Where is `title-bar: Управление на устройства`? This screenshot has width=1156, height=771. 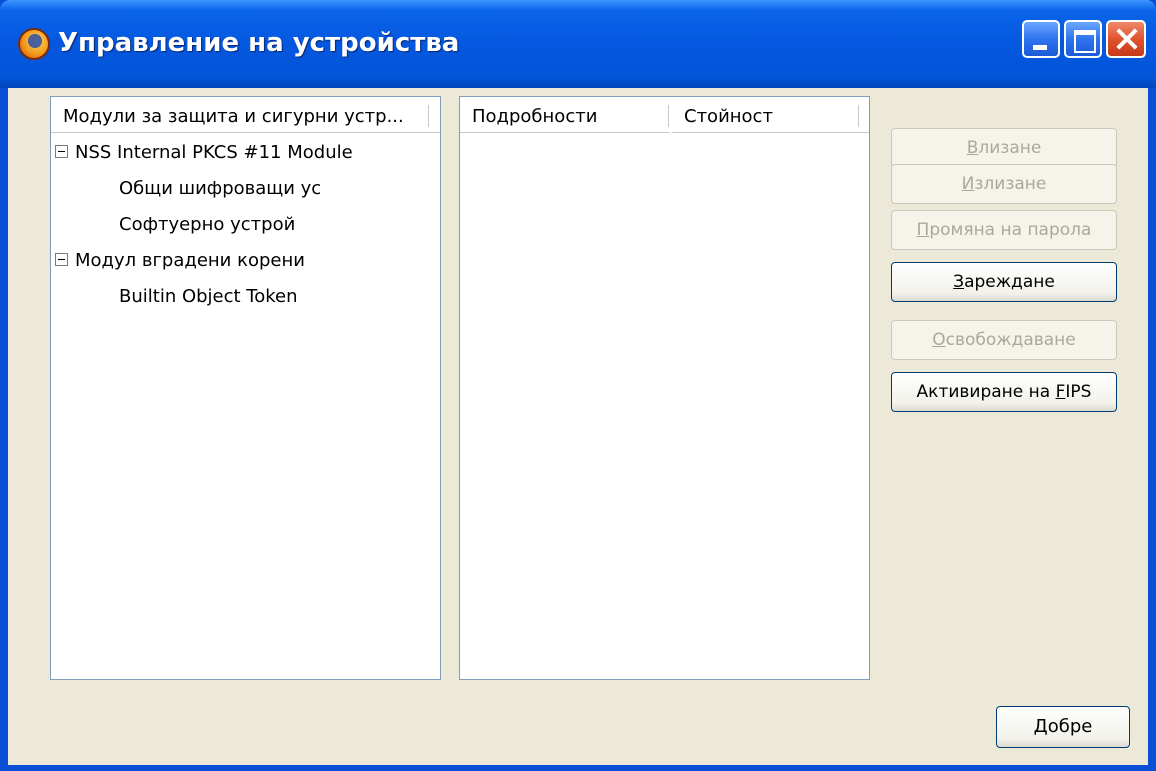
title-bar: Управление на устройства is located at coordinates (578, 44).